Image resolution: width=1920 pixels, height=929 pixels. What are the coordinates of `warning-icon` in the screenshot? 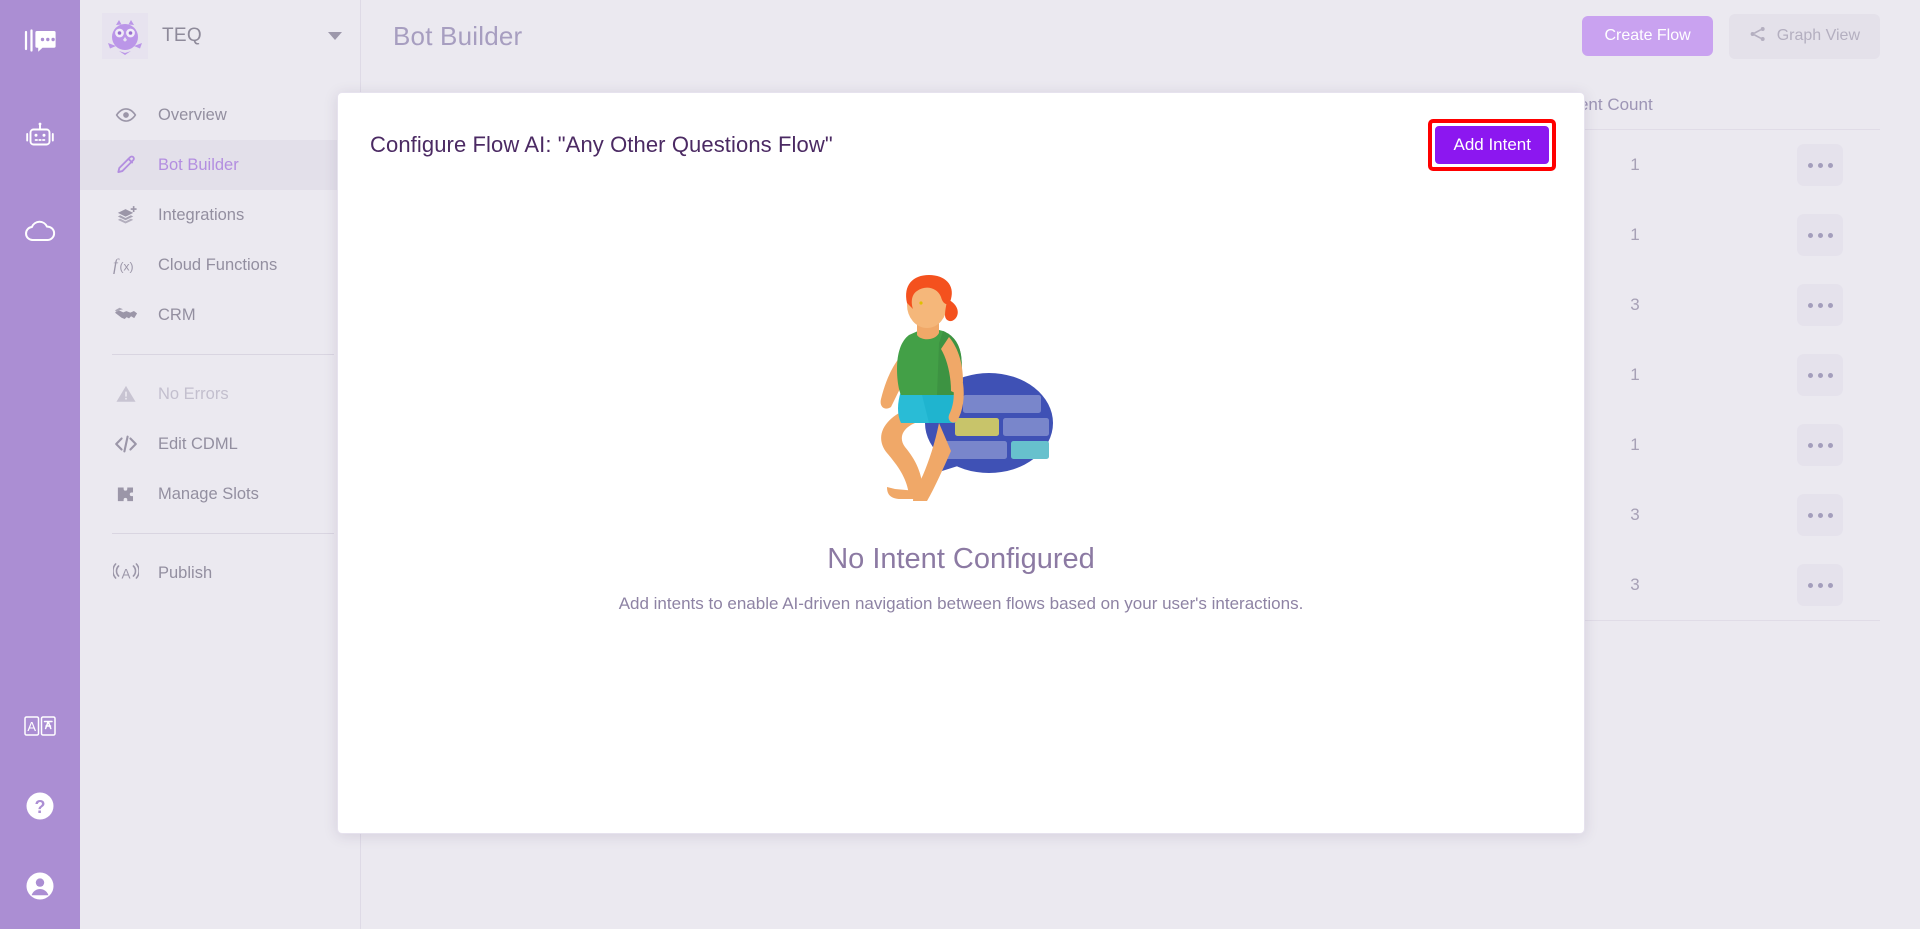 It's located at (126, 394).